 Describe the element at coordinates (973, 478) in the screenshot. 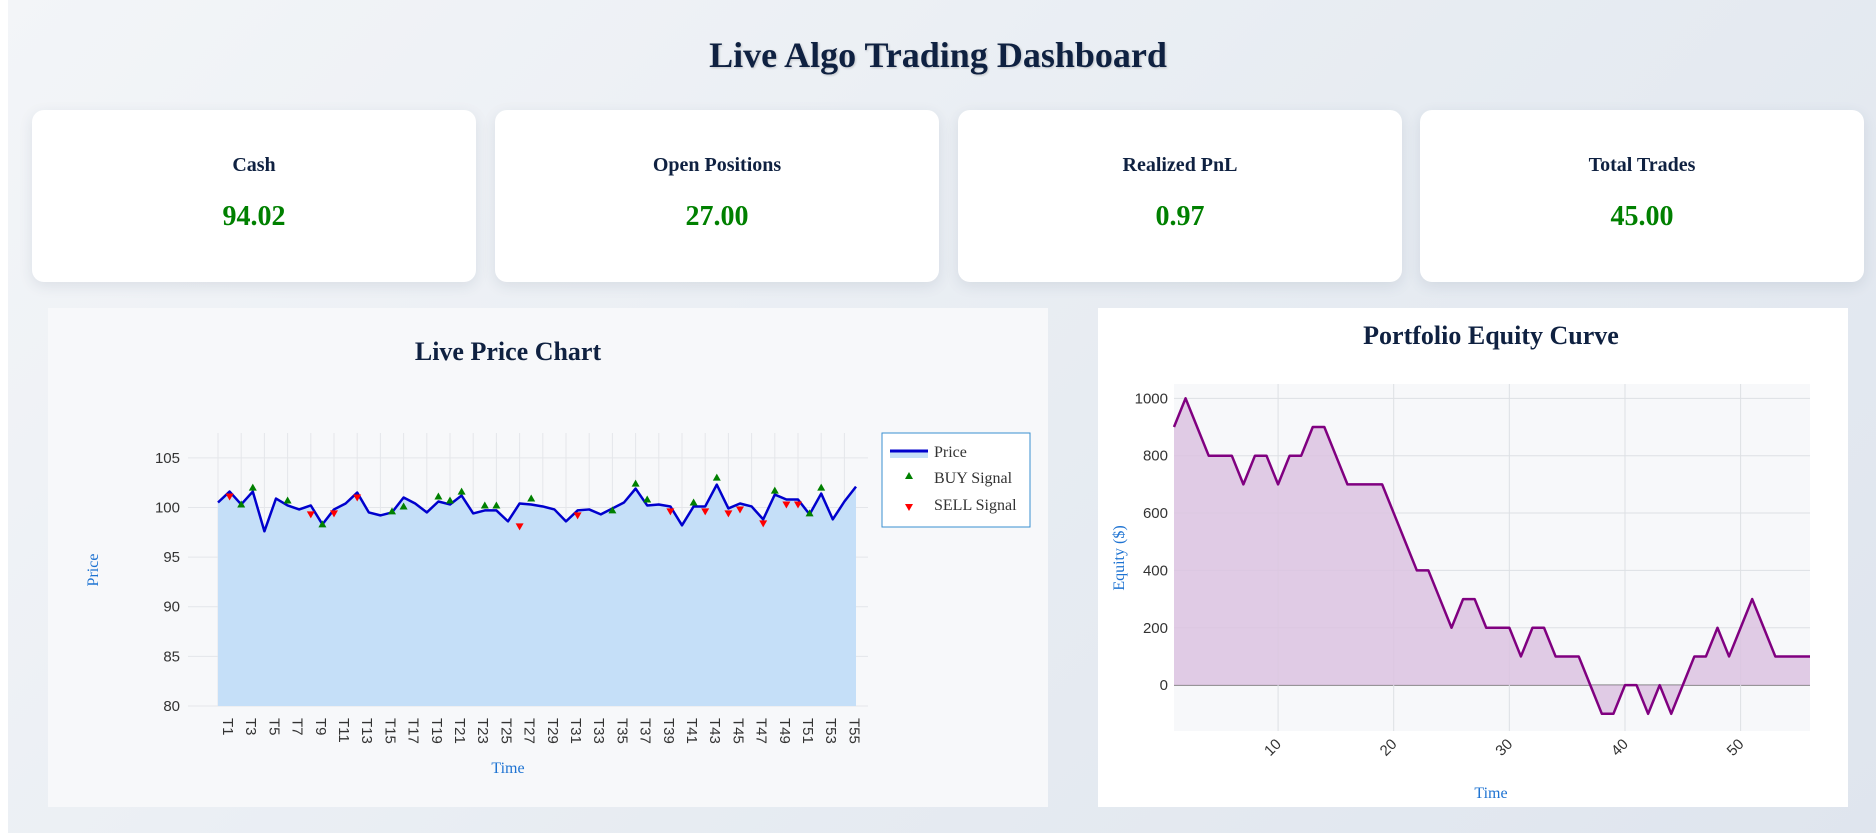

I see `legend-buy-label: BUY Signal` at that location.